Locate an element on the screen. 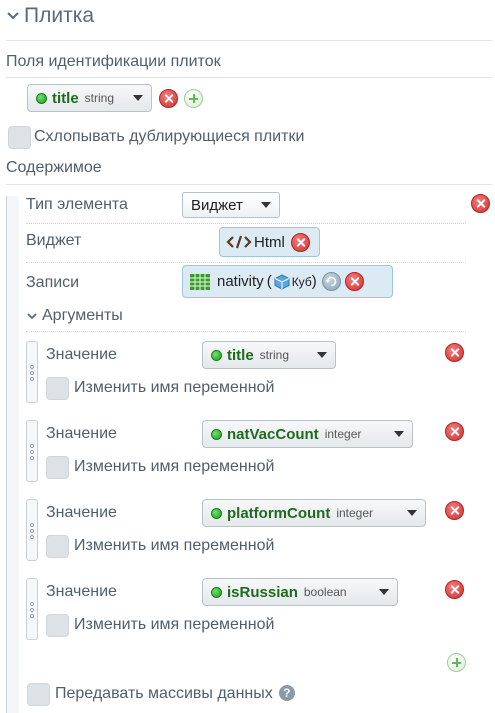 Image resolution: width=495 pixels, height=713 pixels. element-type-value: Виджет is located at coordinates (217, 205).